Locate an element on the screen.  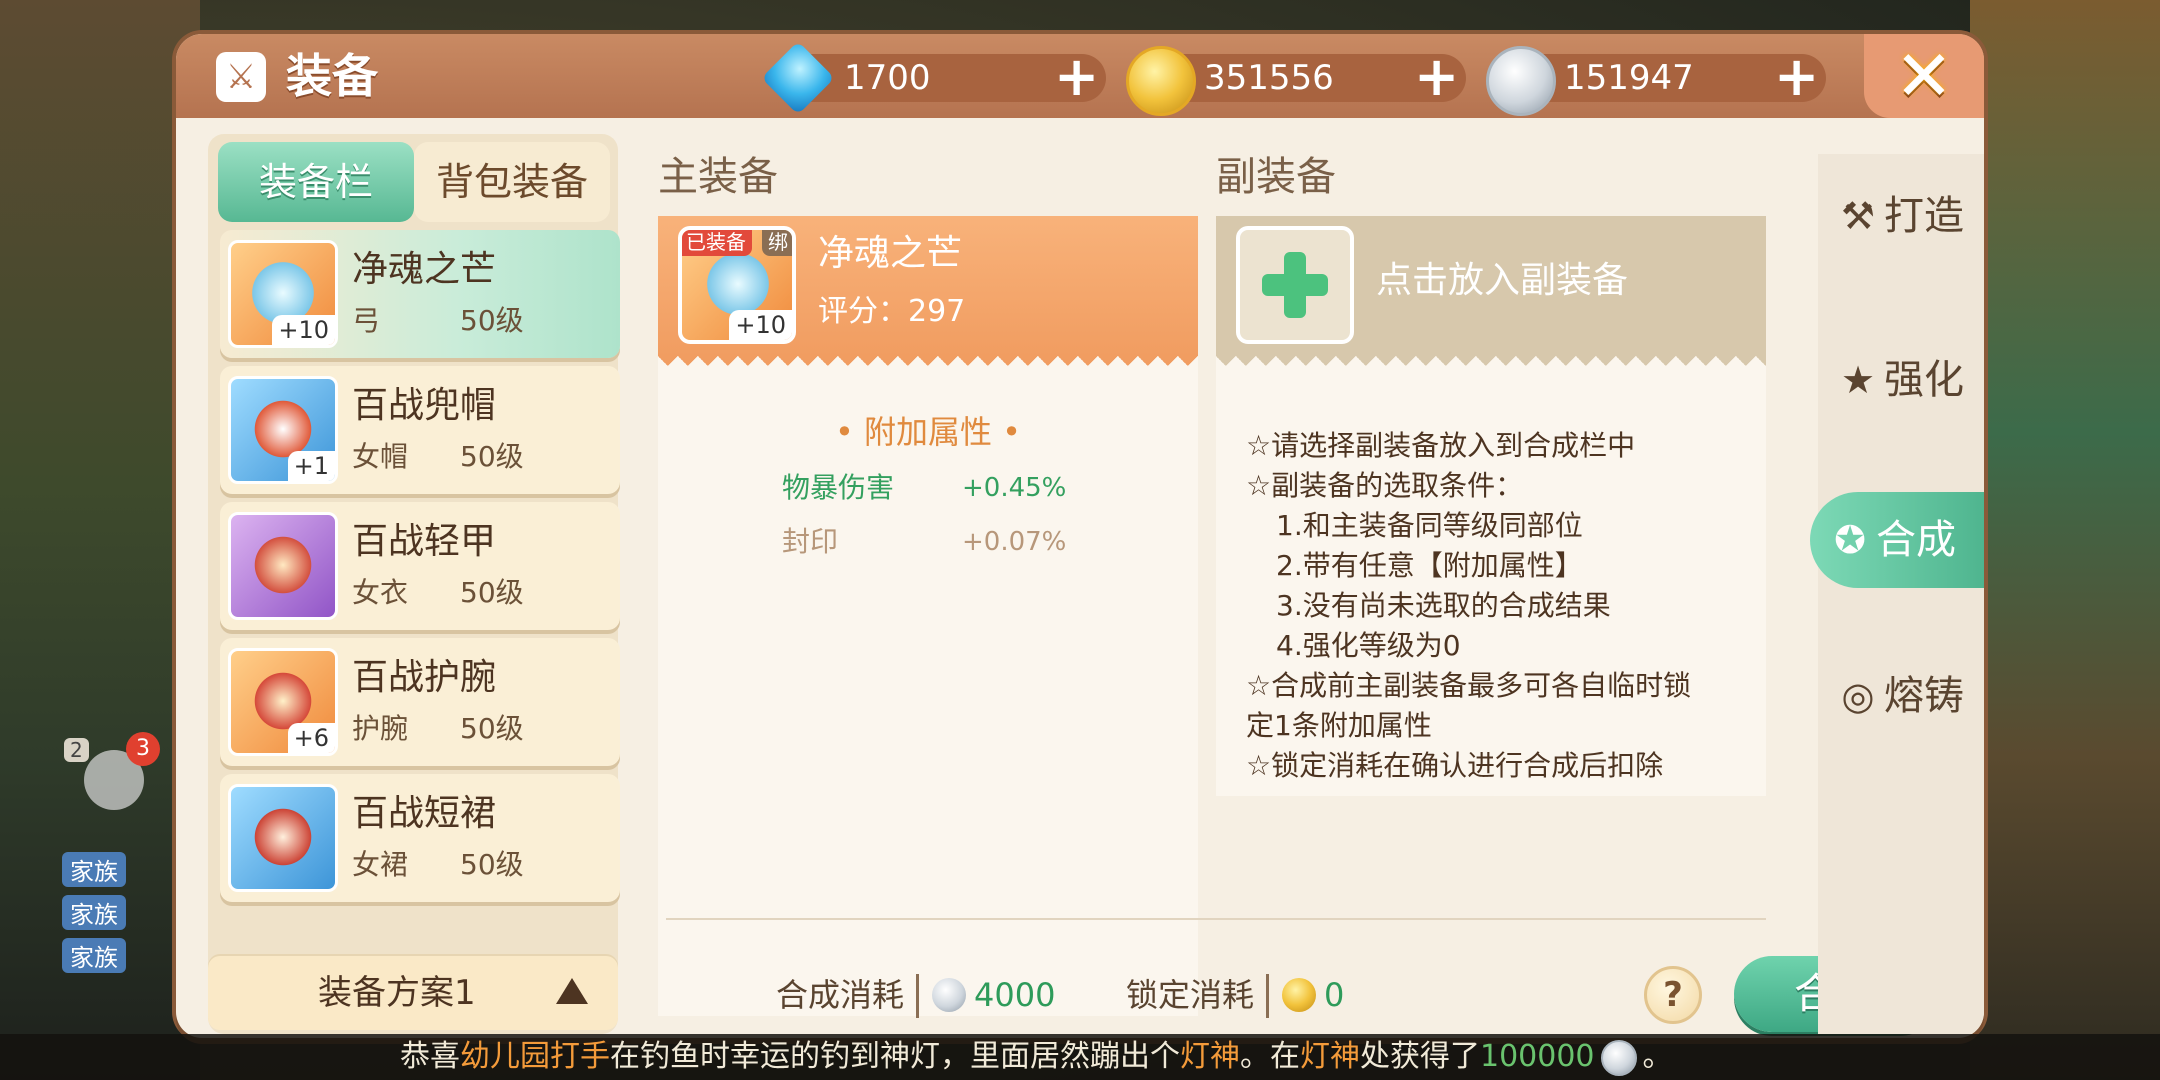
equipment-item: +10 净魂之芒 弓 50级 is located at coordinates (420, 294).